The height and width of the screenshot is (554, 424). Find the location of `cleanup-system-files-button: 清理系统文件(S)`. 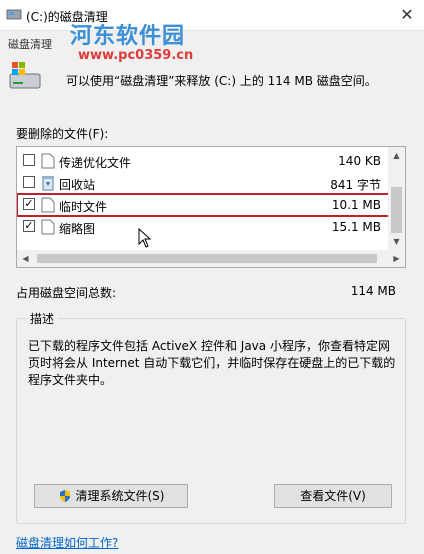

cleanup-system-files-button: 清理系统文件(S) is located at coordinates (111, 496).